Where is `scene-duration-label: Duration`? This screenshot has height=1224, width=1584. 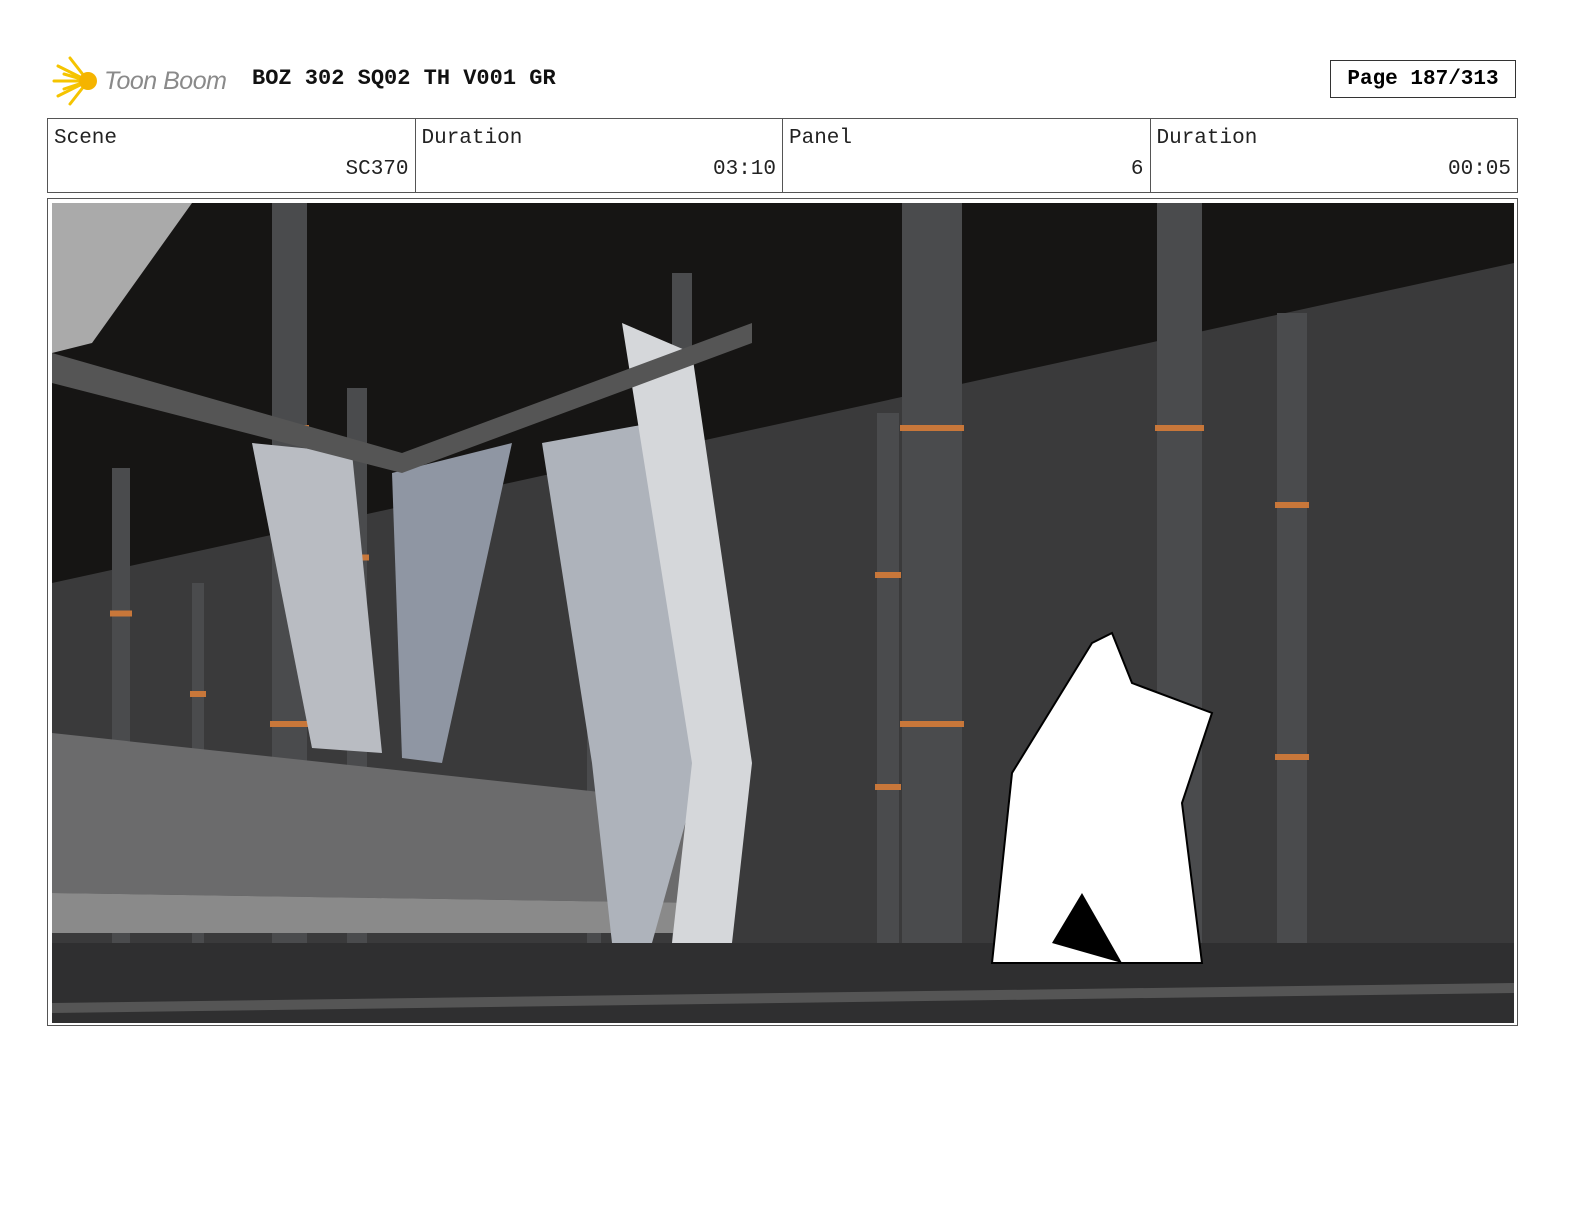
scene-duration-label: Duration is located at coordinates (472, 138).